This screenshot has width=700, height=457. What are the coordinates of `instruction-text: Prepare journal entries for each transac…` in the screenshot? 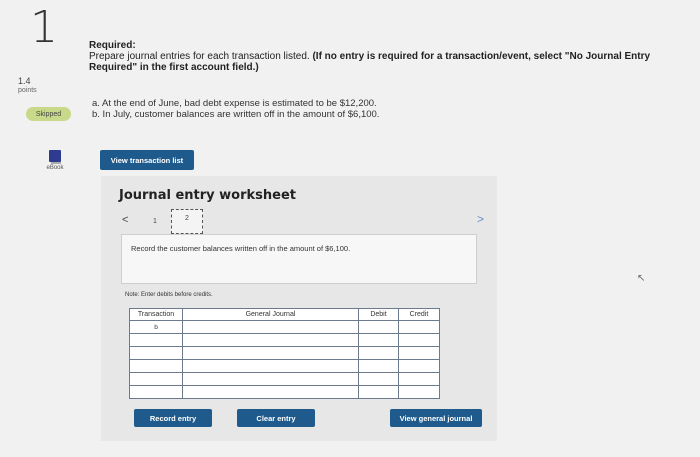 It's located at (199, 56).